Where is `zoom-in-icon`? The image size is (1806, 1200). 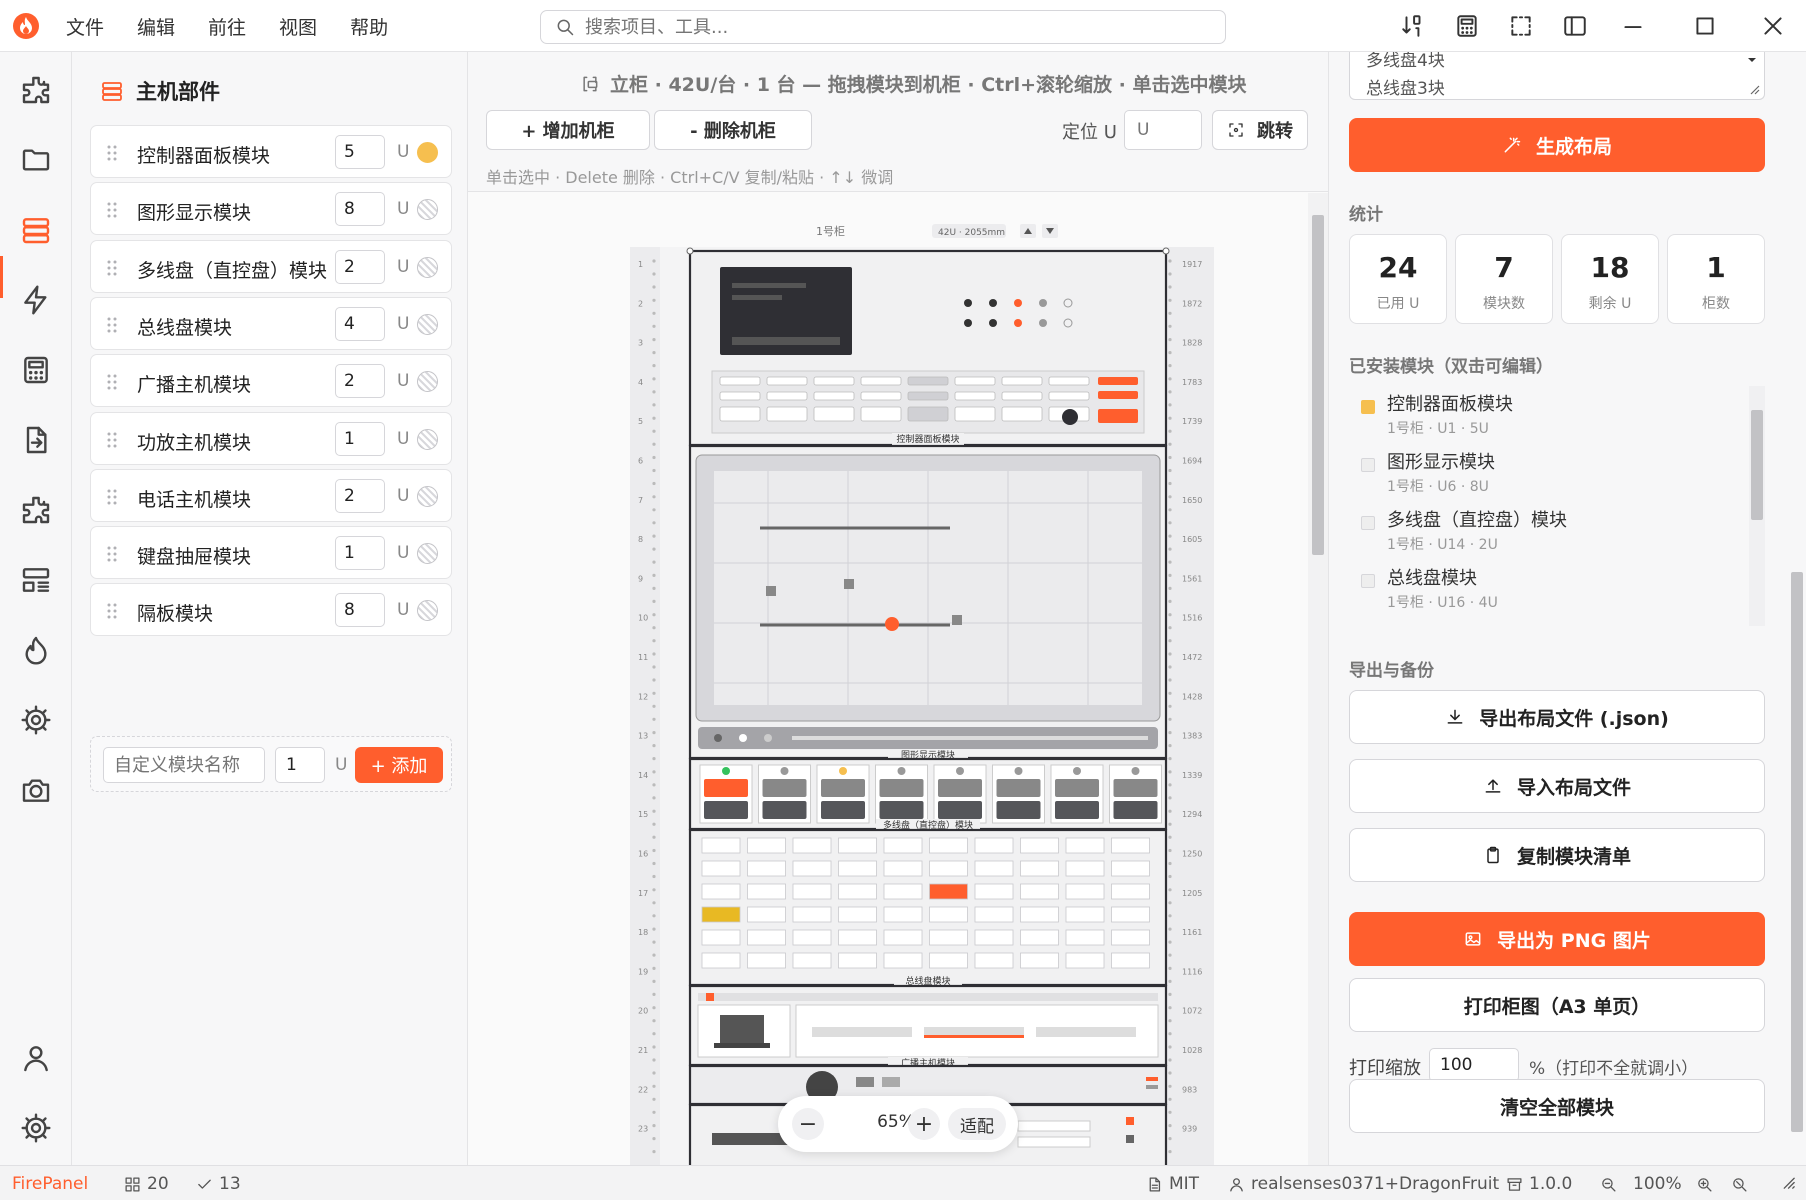 zoom-in-icon is located at coordinates (1704, 1184).